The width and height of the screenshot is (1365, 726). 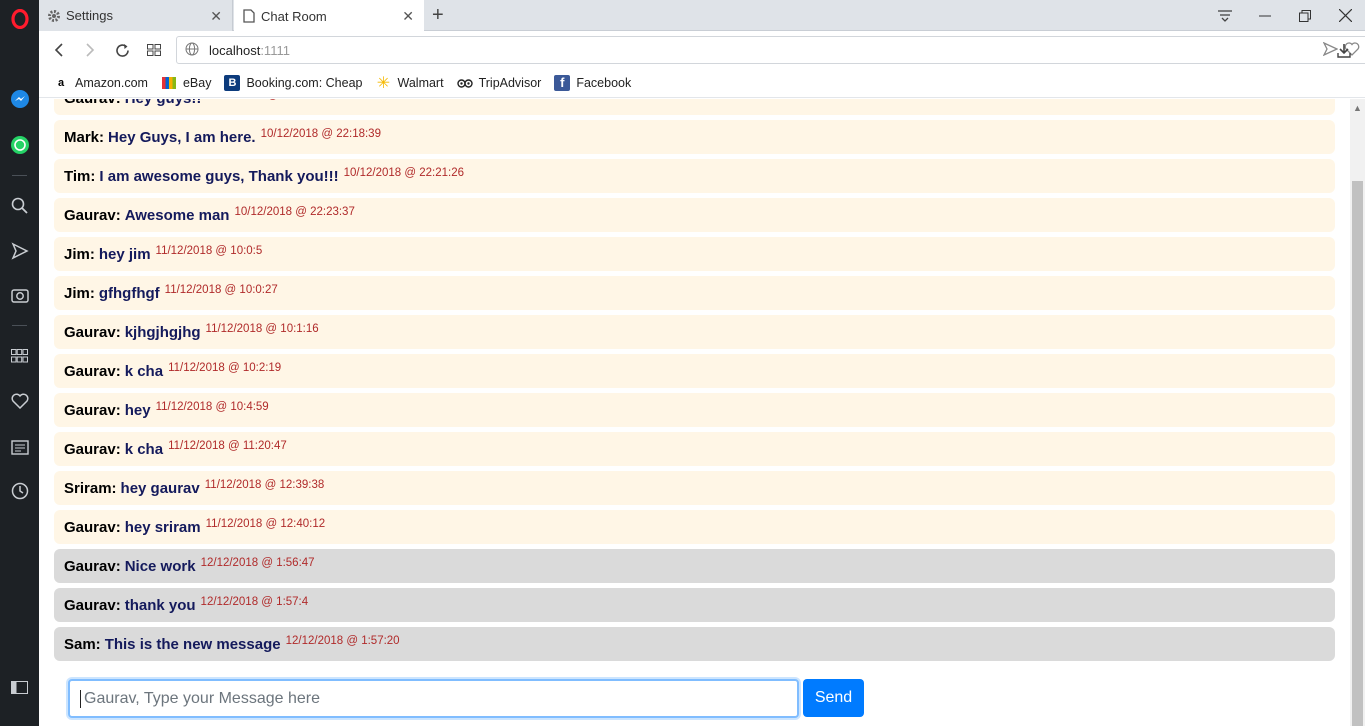 I want to click on forward-icon, so click(x=90, y=50).